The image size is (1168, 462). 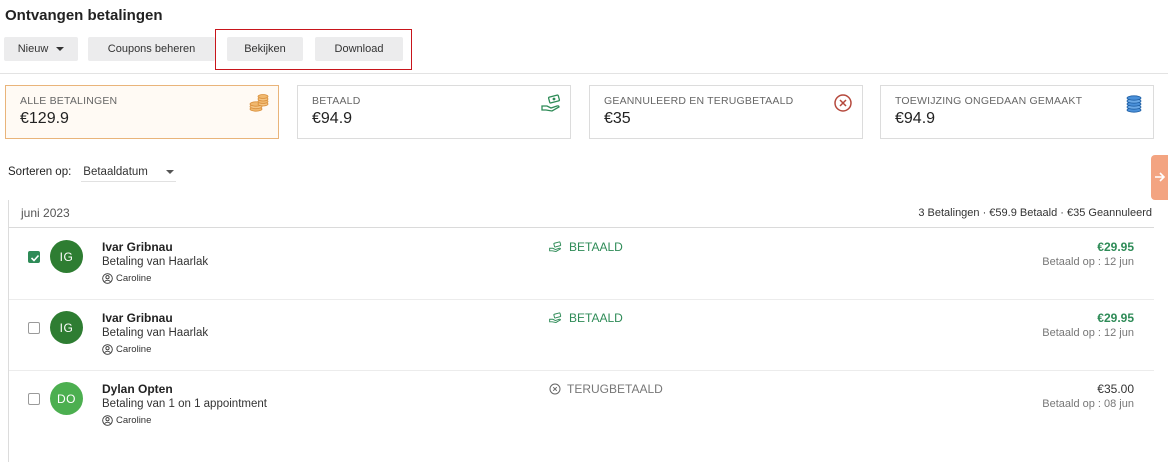 I want to click on payment-status: TERUGBETAALD, so click(x=606, y=389).